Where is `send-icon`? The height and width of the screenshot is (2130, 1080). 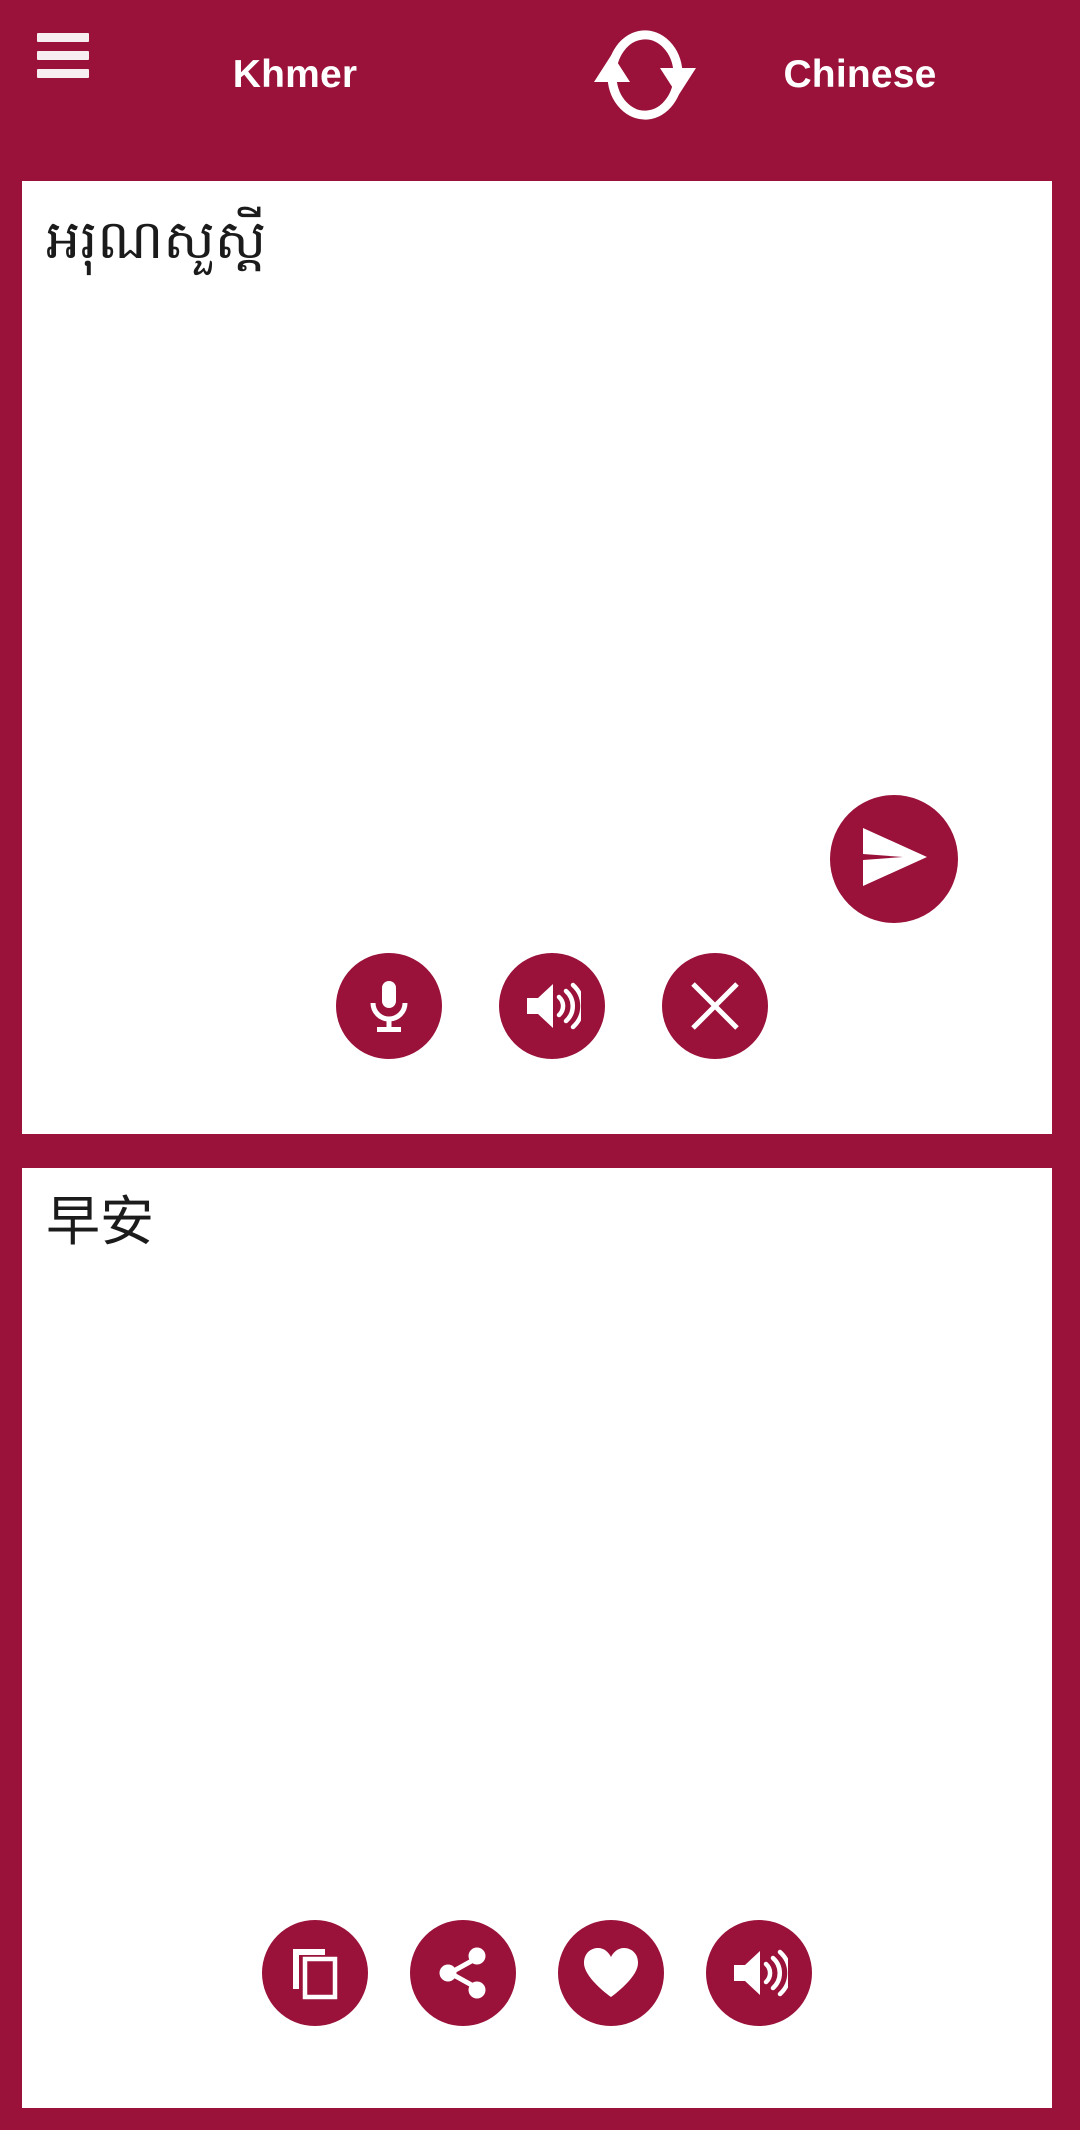 send-icon is located at coordinates (894, 859).